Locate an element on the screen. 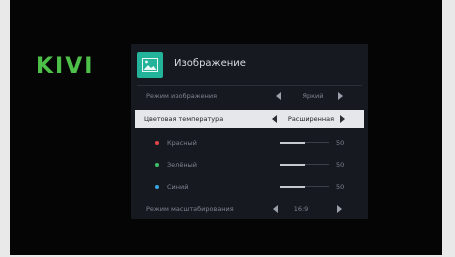 The width and height of the screenshot is (455, 257). menu-item-value: 16:9 is located at coordinates (301, 209).